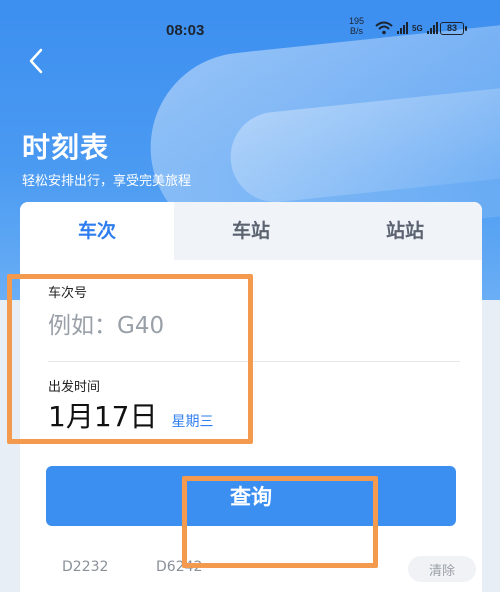 Image resolution: width=500 pixels, height=592 pixels. I want to click on departure-date-label: 出发时间, so click(74, 387).